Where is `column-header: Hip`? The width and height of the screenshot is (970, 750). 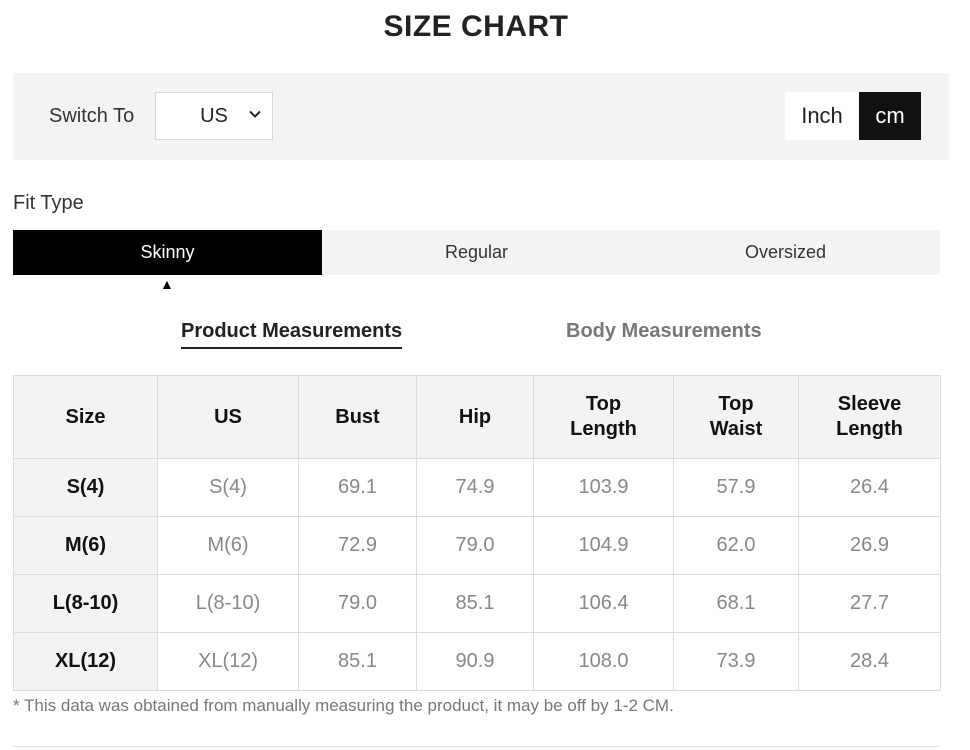 column-header: Hip is located at coordinates (475, 417).